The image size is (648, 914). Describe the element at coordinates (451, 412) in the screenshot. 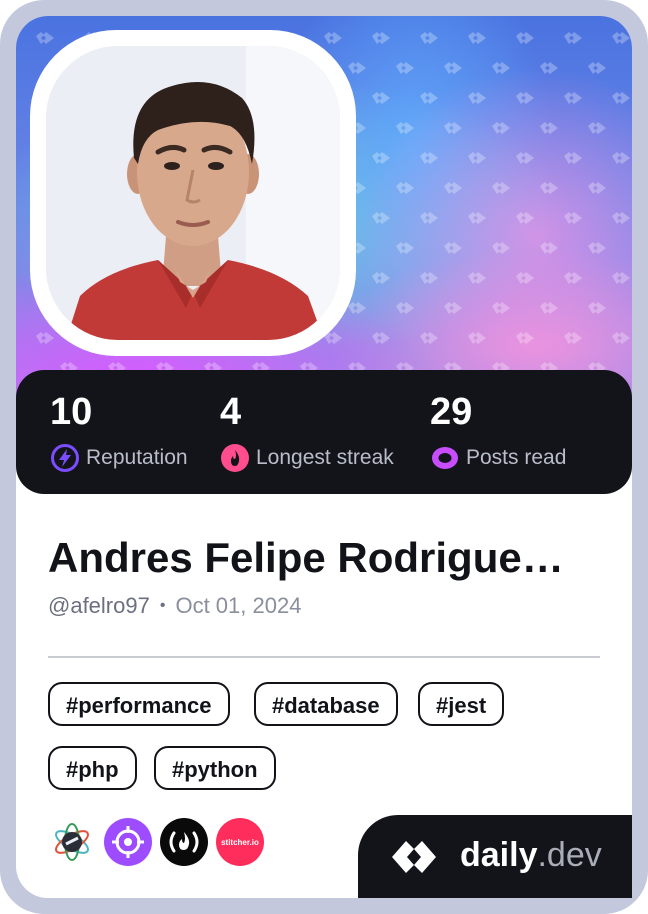

I see `stat-value: 29` at that location.